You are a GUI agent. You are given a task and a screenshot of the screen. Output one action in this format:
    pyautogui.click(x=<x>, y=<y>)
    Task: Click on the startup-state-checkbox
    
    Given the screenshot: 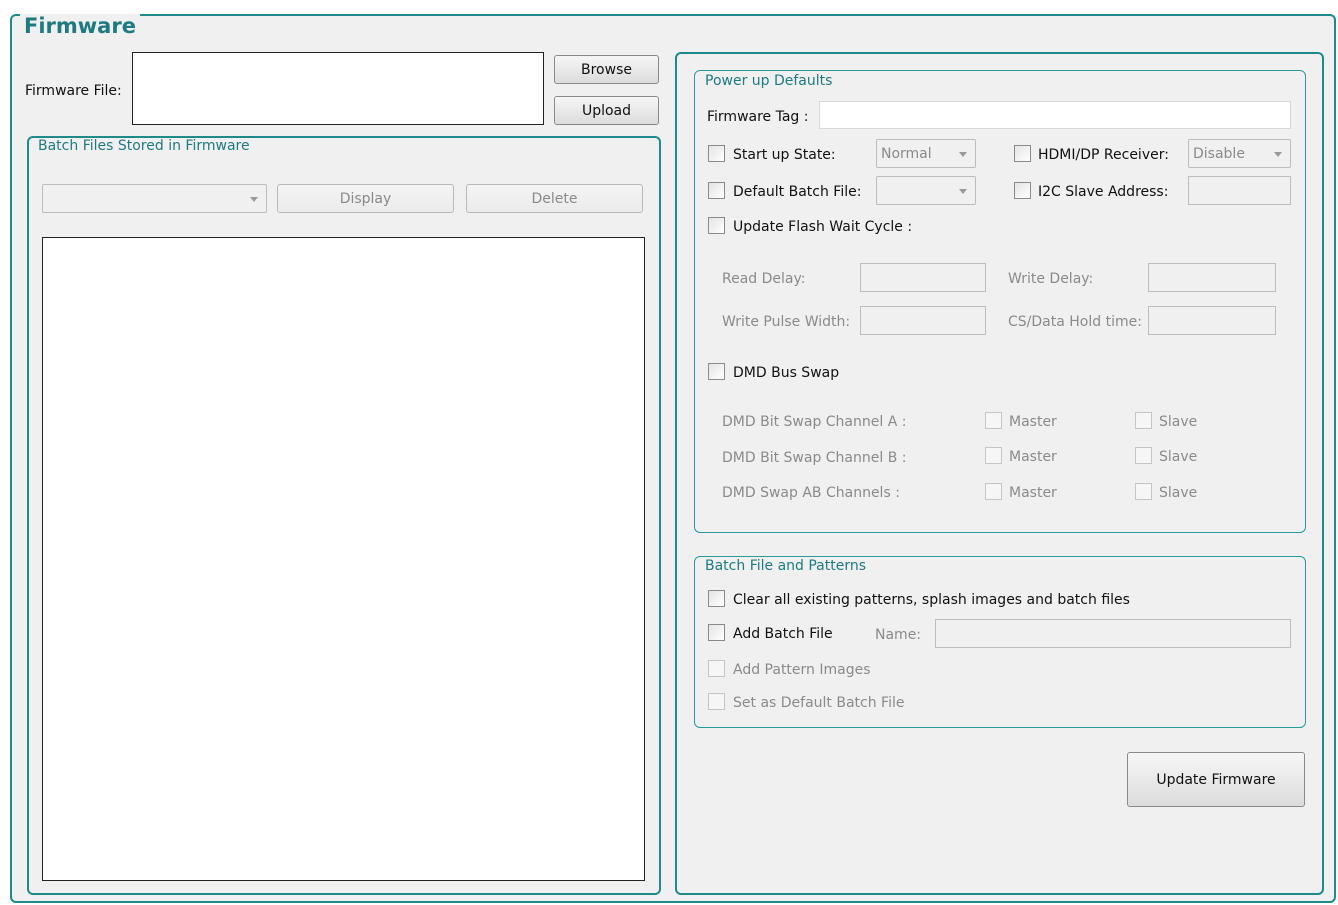 What is the action you would take?
    pyautogui.click(x=716, y=153)
    